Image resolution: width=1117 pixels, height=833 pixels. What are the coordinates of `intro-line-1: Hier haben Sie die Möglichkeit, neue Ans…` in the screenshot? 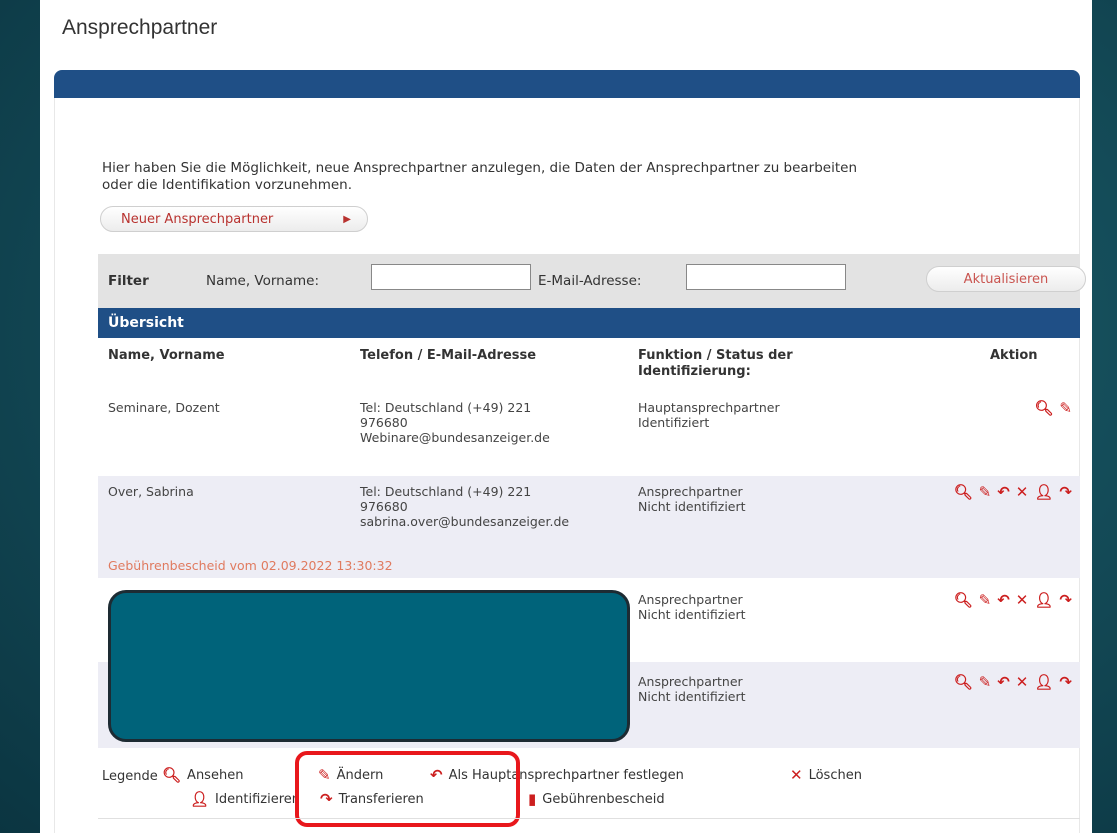 It's located at (480, 168).